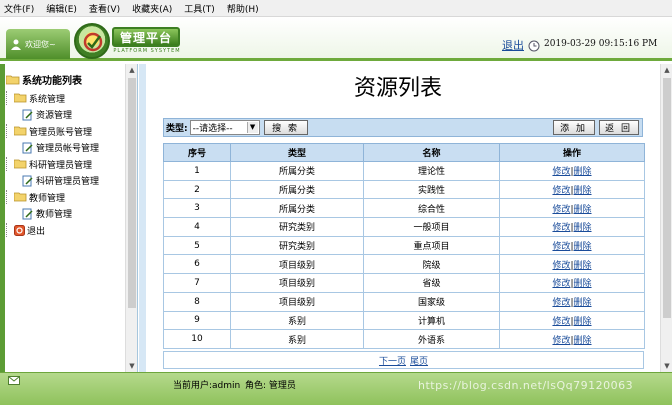 The width and height of the screenshot is (672, 405). Describe the element at coordinates (177, 129) in the screenshot. I see `type-label: 类型:` at that location.